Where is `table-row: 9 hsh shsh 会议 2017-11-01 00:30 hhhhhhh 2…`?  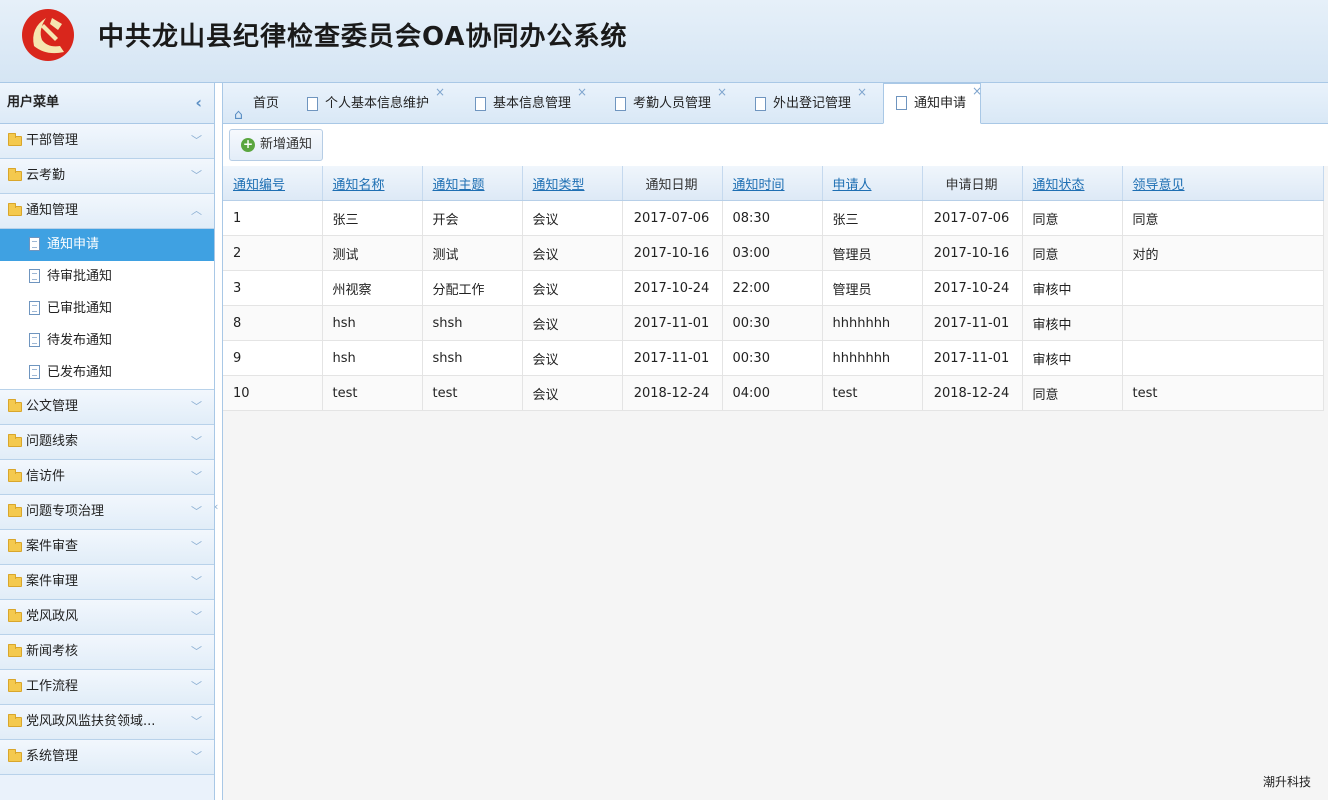
table-row: 9 hsh shsh 会议 2017-11-01 00:30 hhhhhhh 2… is located at coordinates (773, 358).